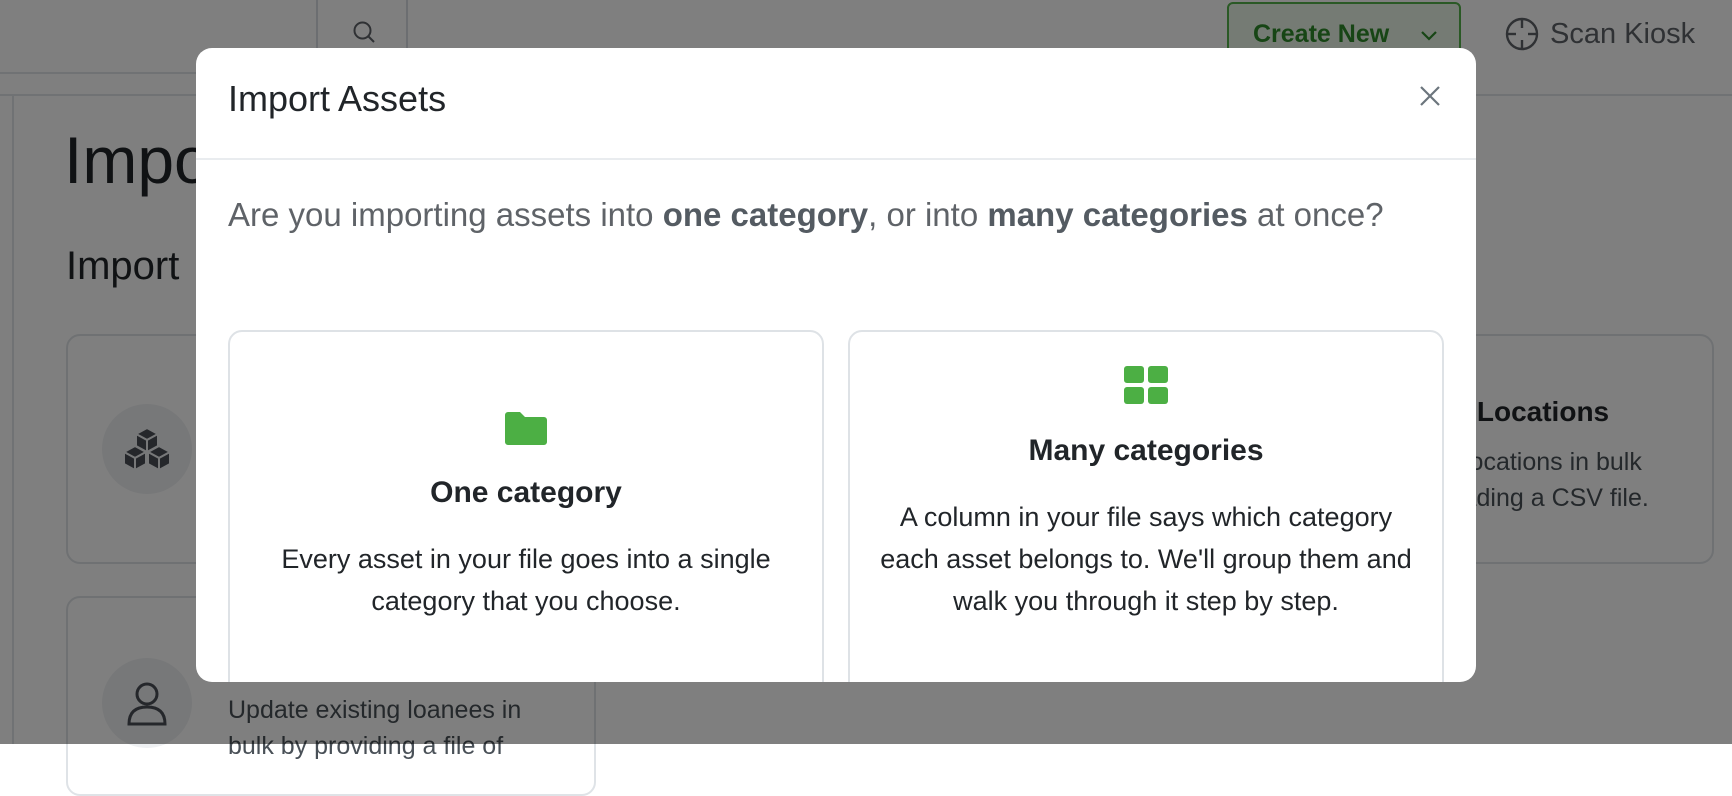 The image size is (1732, 796). I want to click on question-text: Are you importing assets into, so click(445, 214).